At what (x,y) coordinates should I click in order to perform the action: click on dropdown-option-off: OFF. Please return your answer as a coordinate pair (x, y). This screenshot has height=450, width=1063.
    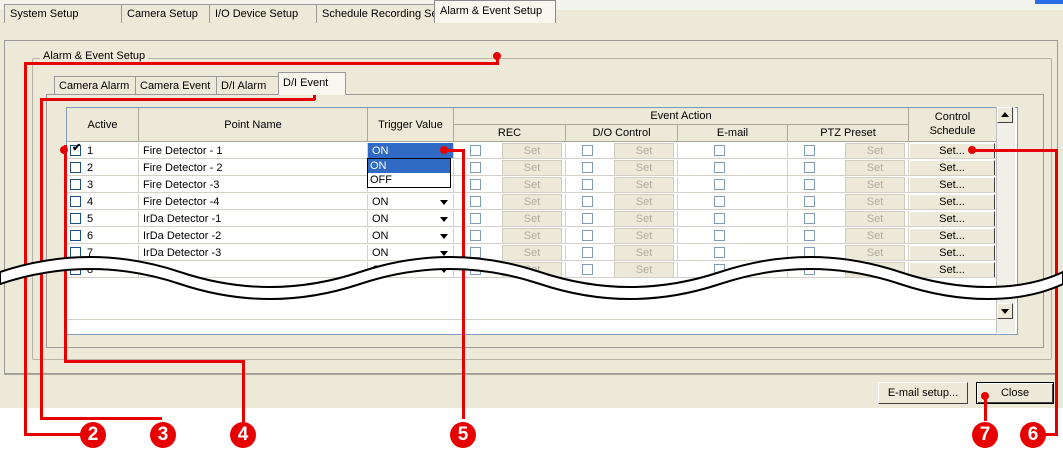
    Looking at the image, I should click on (409, 180).